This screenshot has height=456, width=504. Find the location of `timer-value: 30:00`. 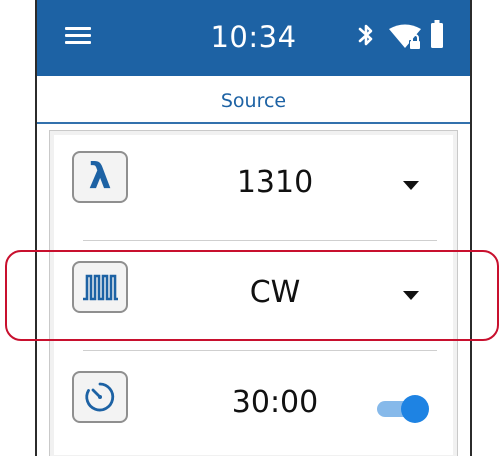

timer-value: 30:00 is located at coordinates (275, 402).